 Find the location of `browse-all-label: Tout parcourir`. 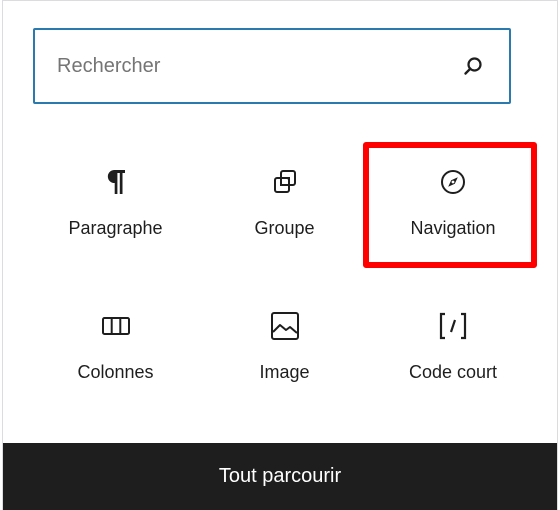

browse-all-label: Tout parcourir is located at coordinates (280, 476).